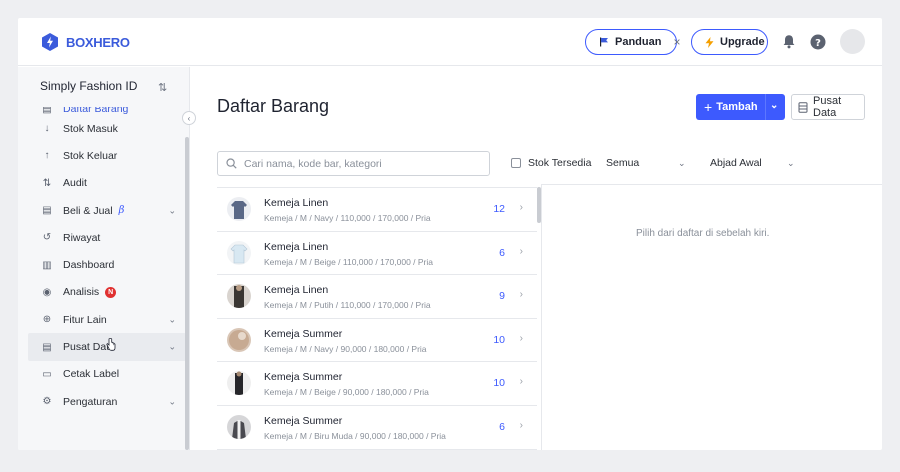 The image size is (900, 472). I want to click on page-title: Daftar Barang, so click(273, 106).